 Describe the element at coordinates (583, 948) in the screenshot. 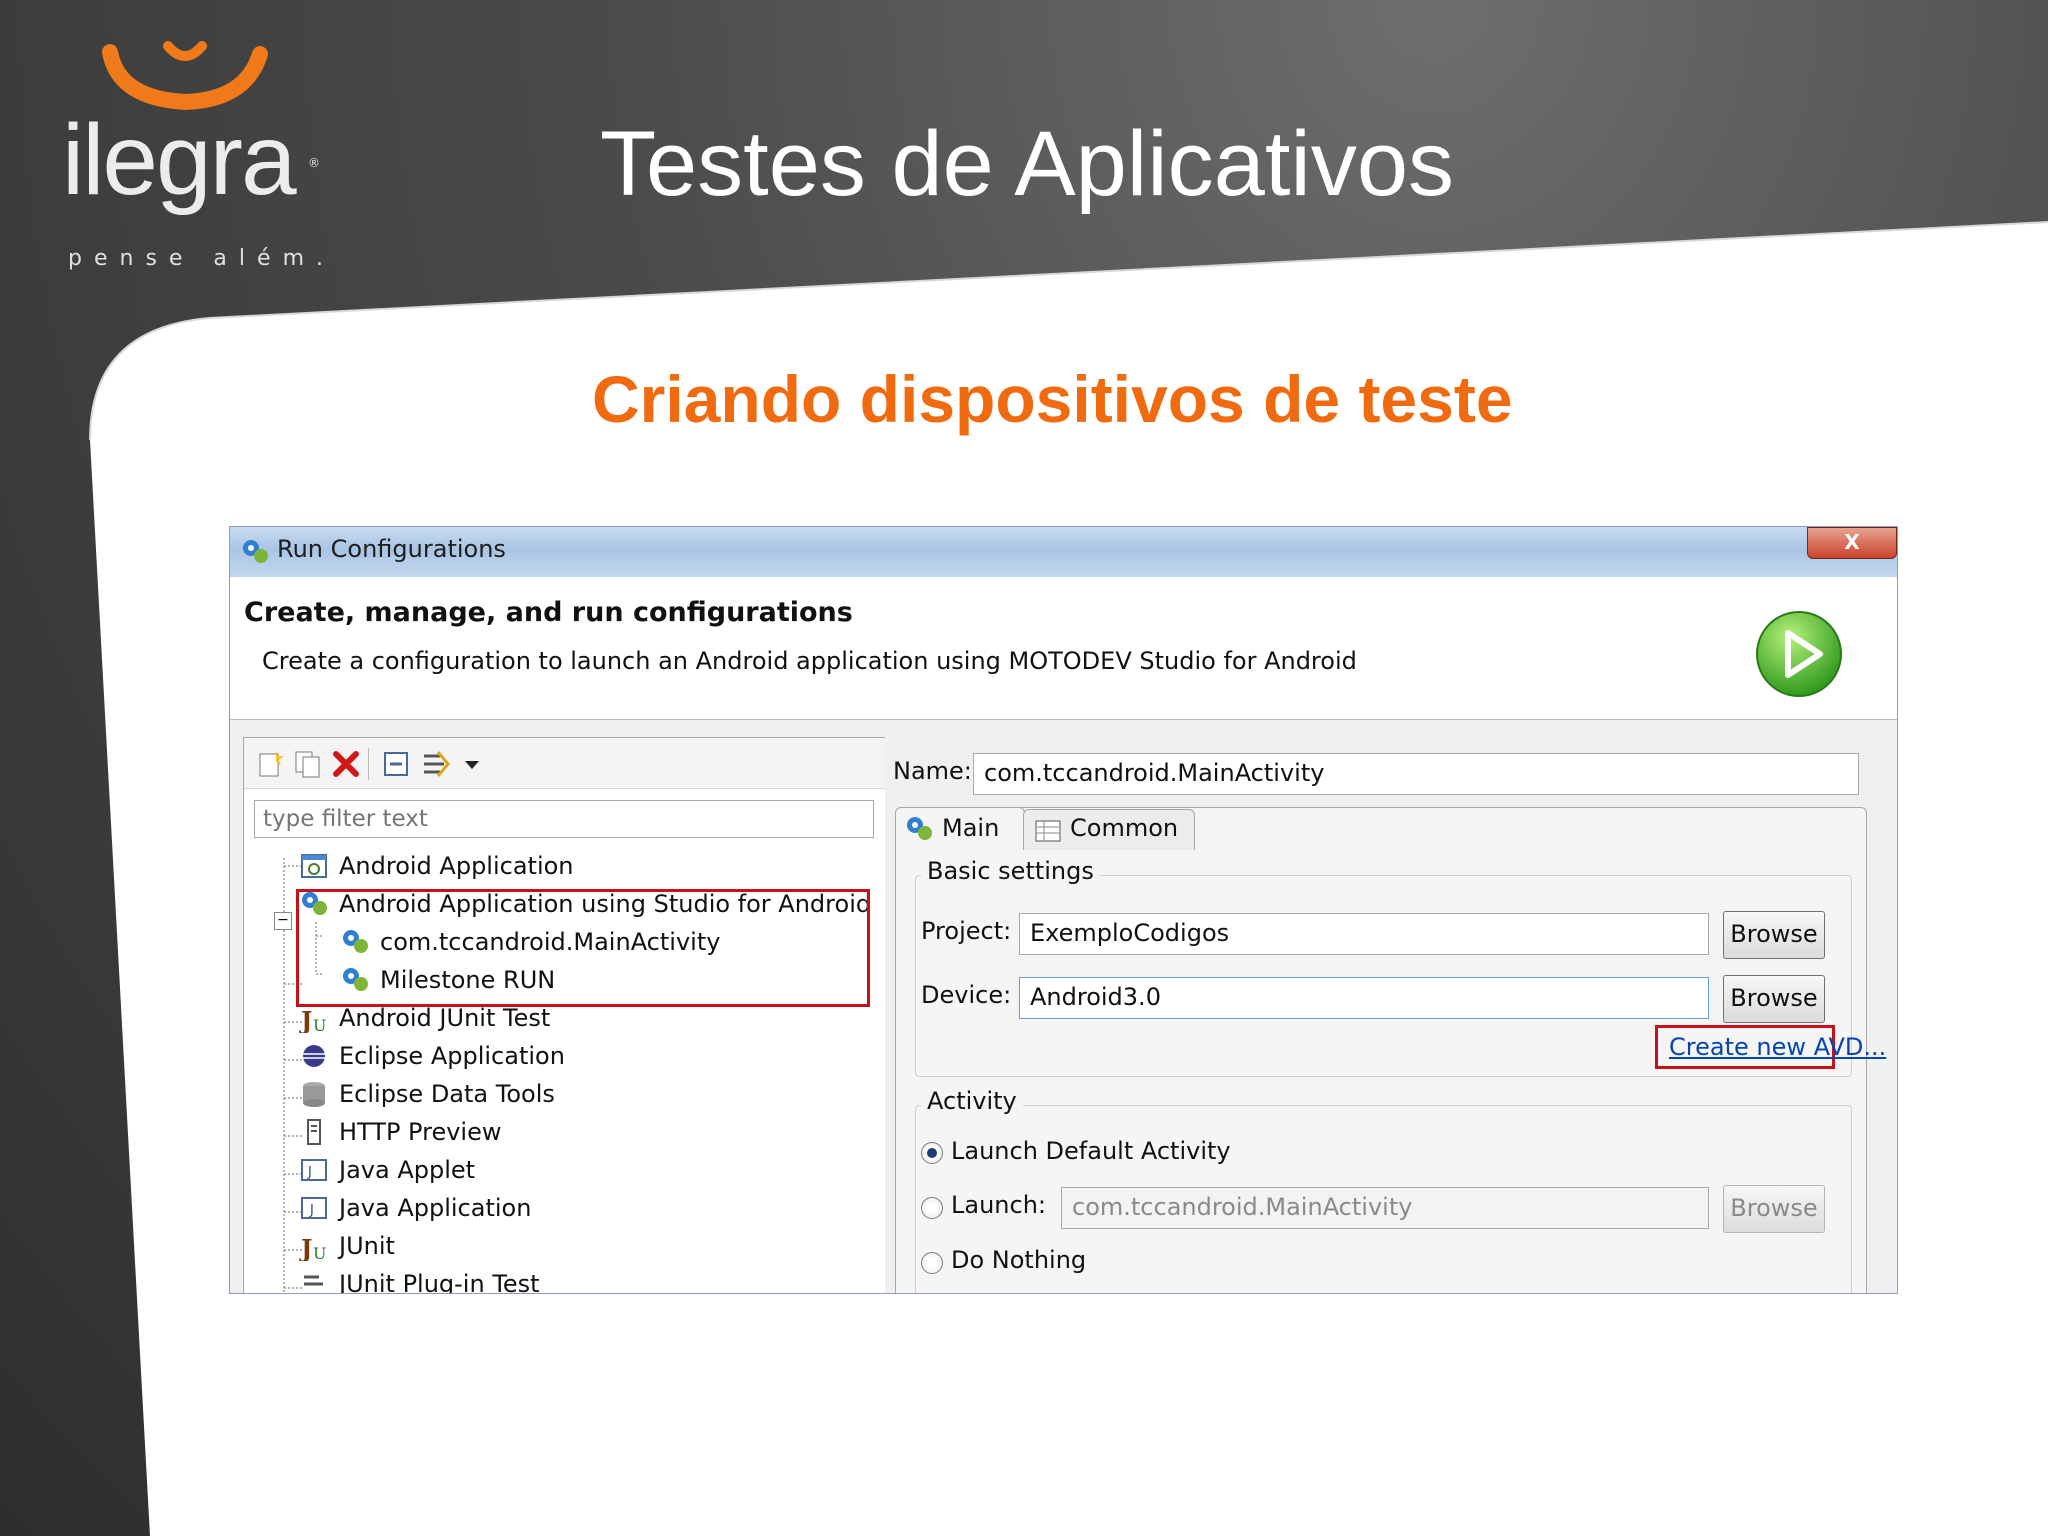

I see `tree-highlight` at that location.